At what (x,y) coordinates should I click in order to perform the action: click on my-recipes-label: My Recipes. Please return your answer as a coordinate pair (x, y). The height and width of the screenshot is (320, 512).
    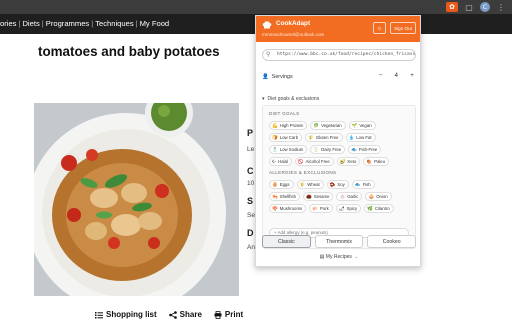
    Looking at the image, I should click on (338, 257).